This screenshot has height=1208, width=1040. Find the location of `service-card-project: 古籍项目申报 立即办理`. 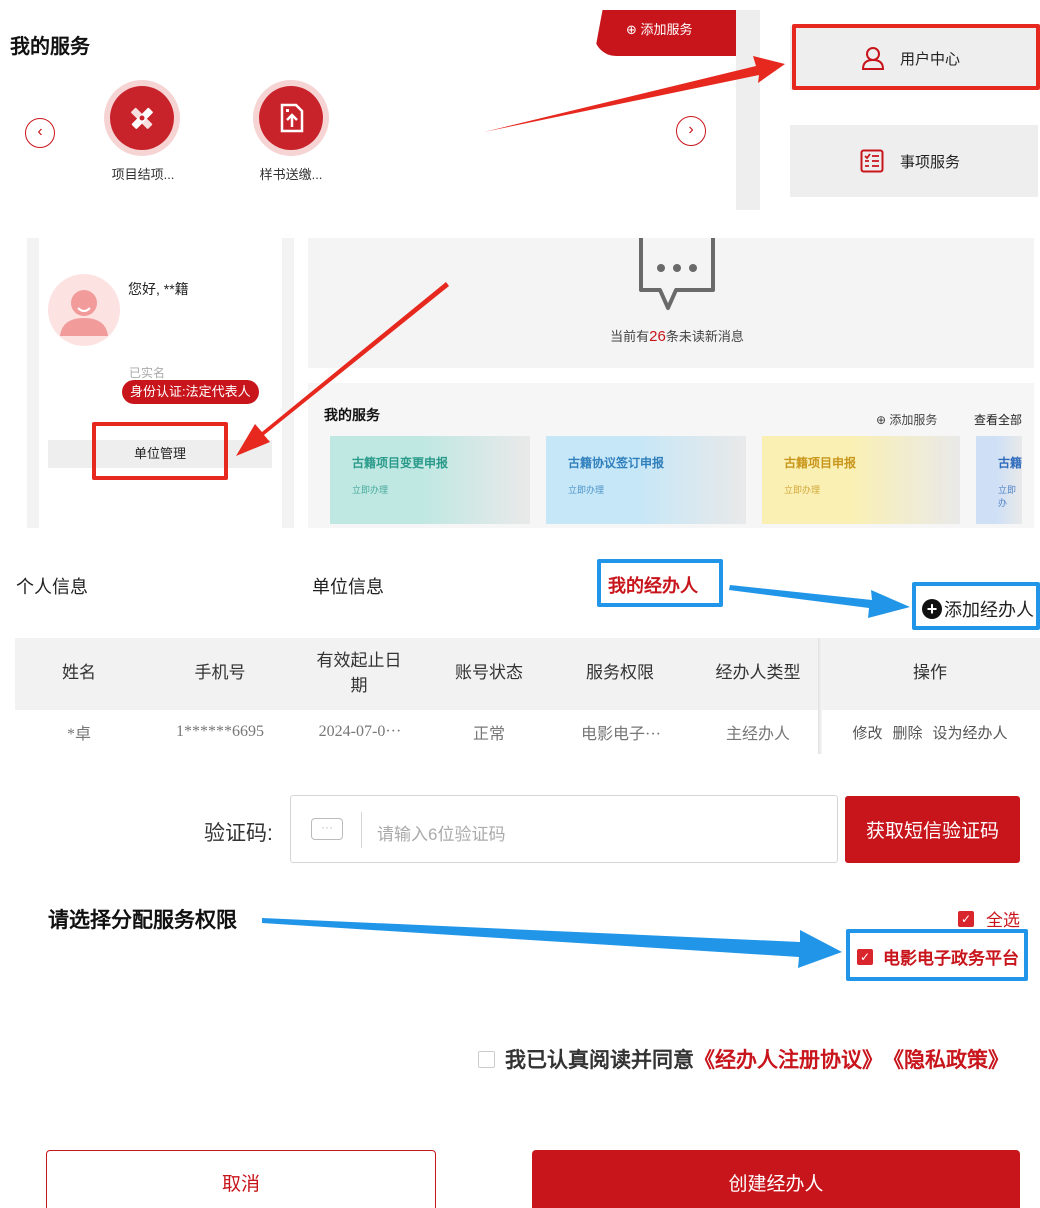

service-card-project: 古籍项目申报 立即办理 is located at coordinates (861, 480).